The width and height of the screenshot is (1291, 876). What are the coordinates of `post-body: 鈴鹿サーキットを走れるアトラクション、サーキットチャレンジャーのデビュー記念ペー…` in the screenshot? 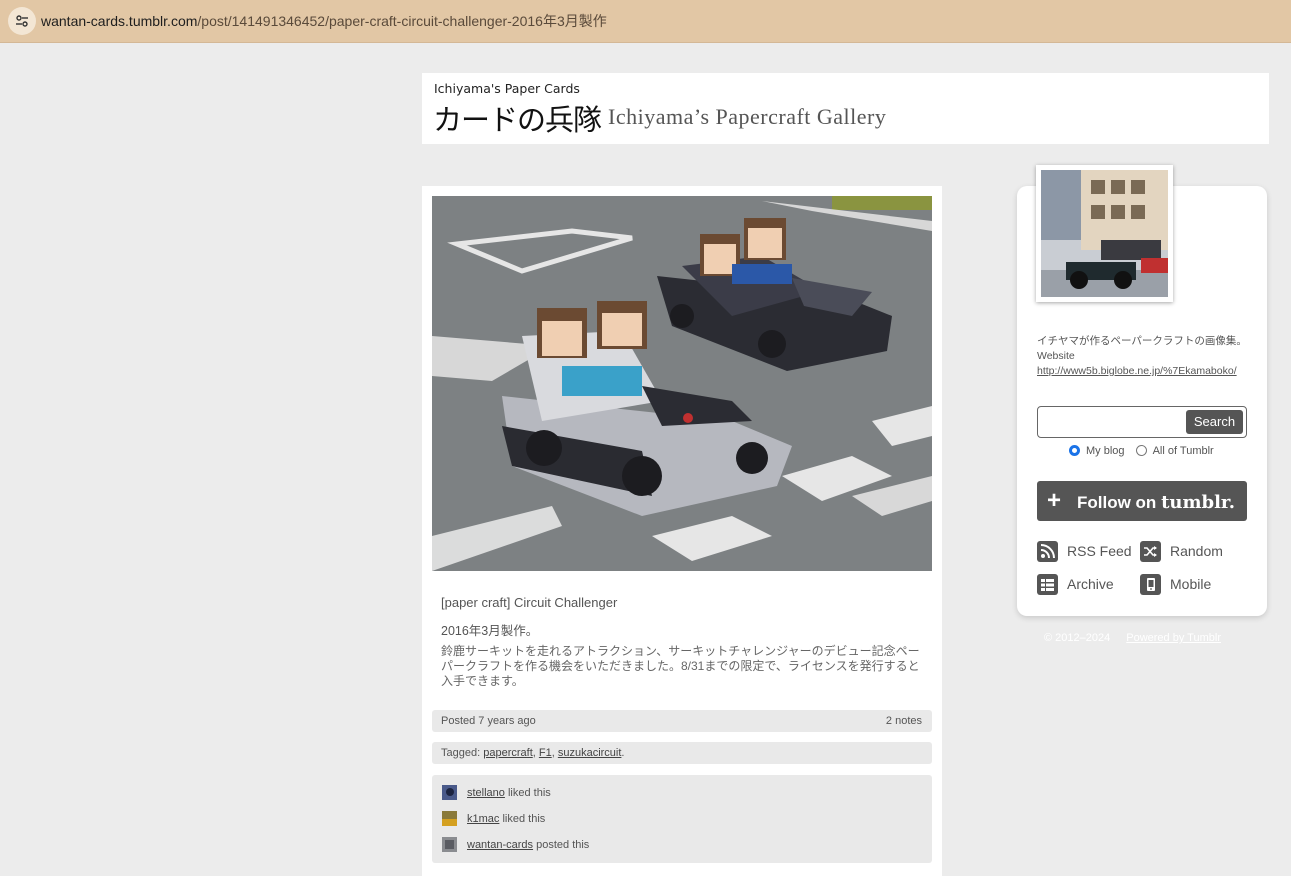 It's located at (680, 666).